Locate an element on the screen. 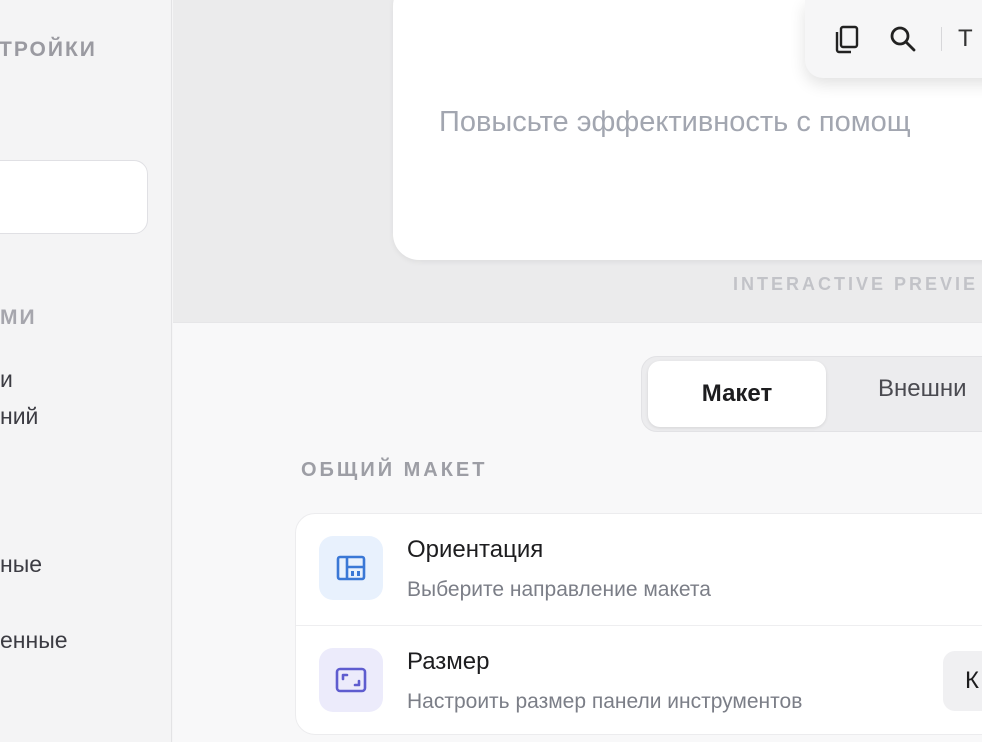  row-subtitle: Выберите направление макета is located at coordinates (559, 589).